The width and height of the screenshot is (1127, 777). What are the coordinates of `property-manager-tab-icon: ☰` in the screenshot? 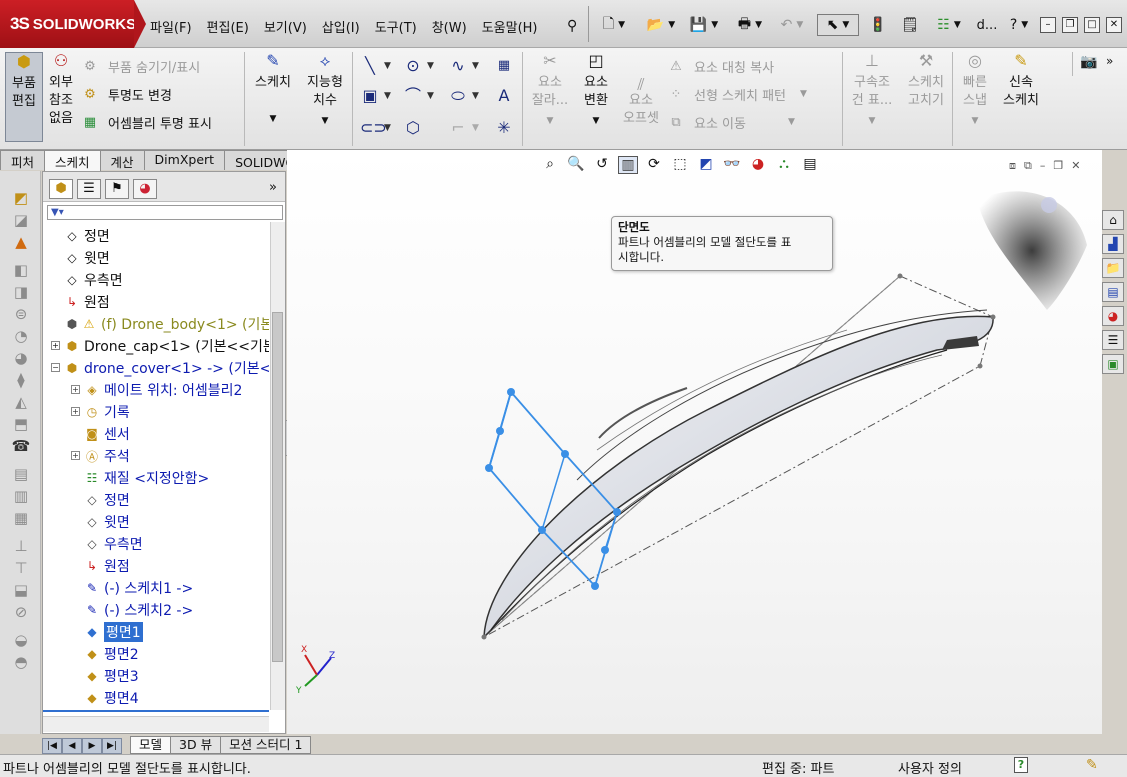 It's located at (89, 189).